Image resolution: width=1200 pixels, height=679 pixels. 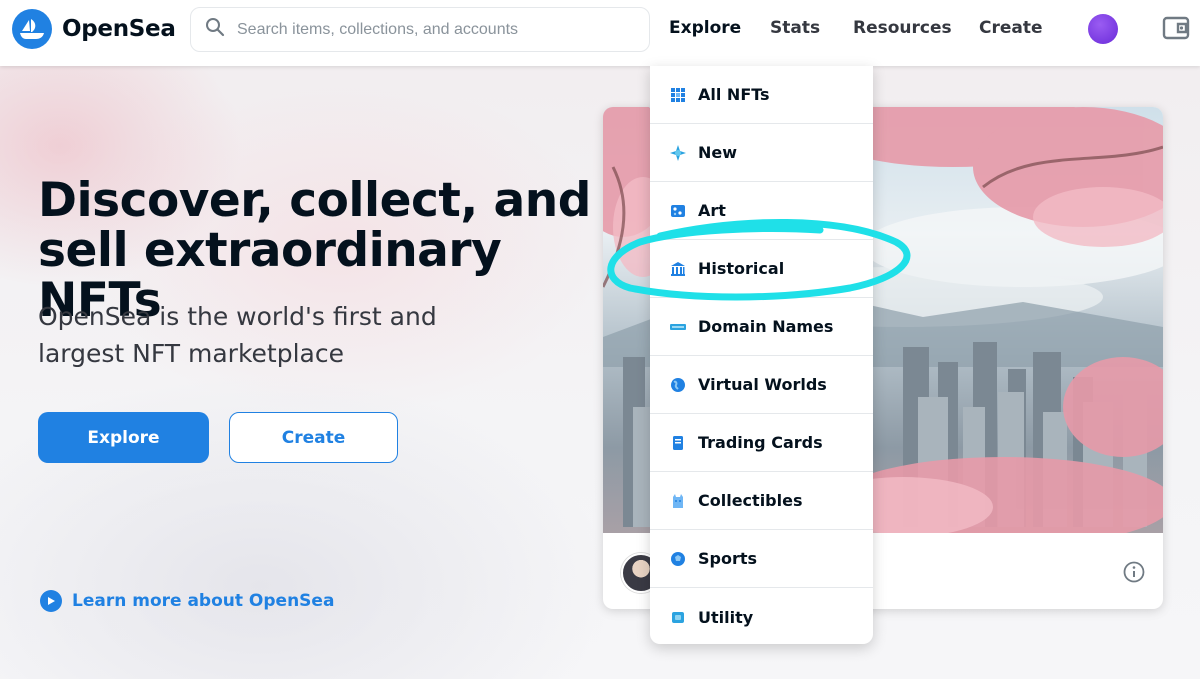 What do you see at coordinates (51, 601) in the screenshot?
I see `play-icon` at bounding box center [51, 601].